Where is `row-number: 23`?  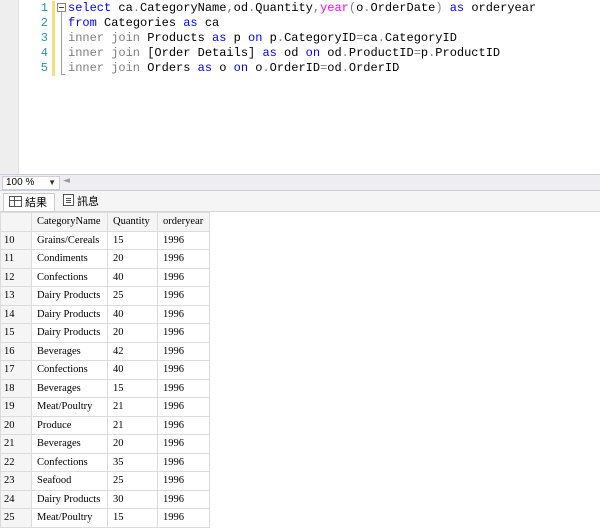
row-number: 23 is located at coordinates (16, 481).